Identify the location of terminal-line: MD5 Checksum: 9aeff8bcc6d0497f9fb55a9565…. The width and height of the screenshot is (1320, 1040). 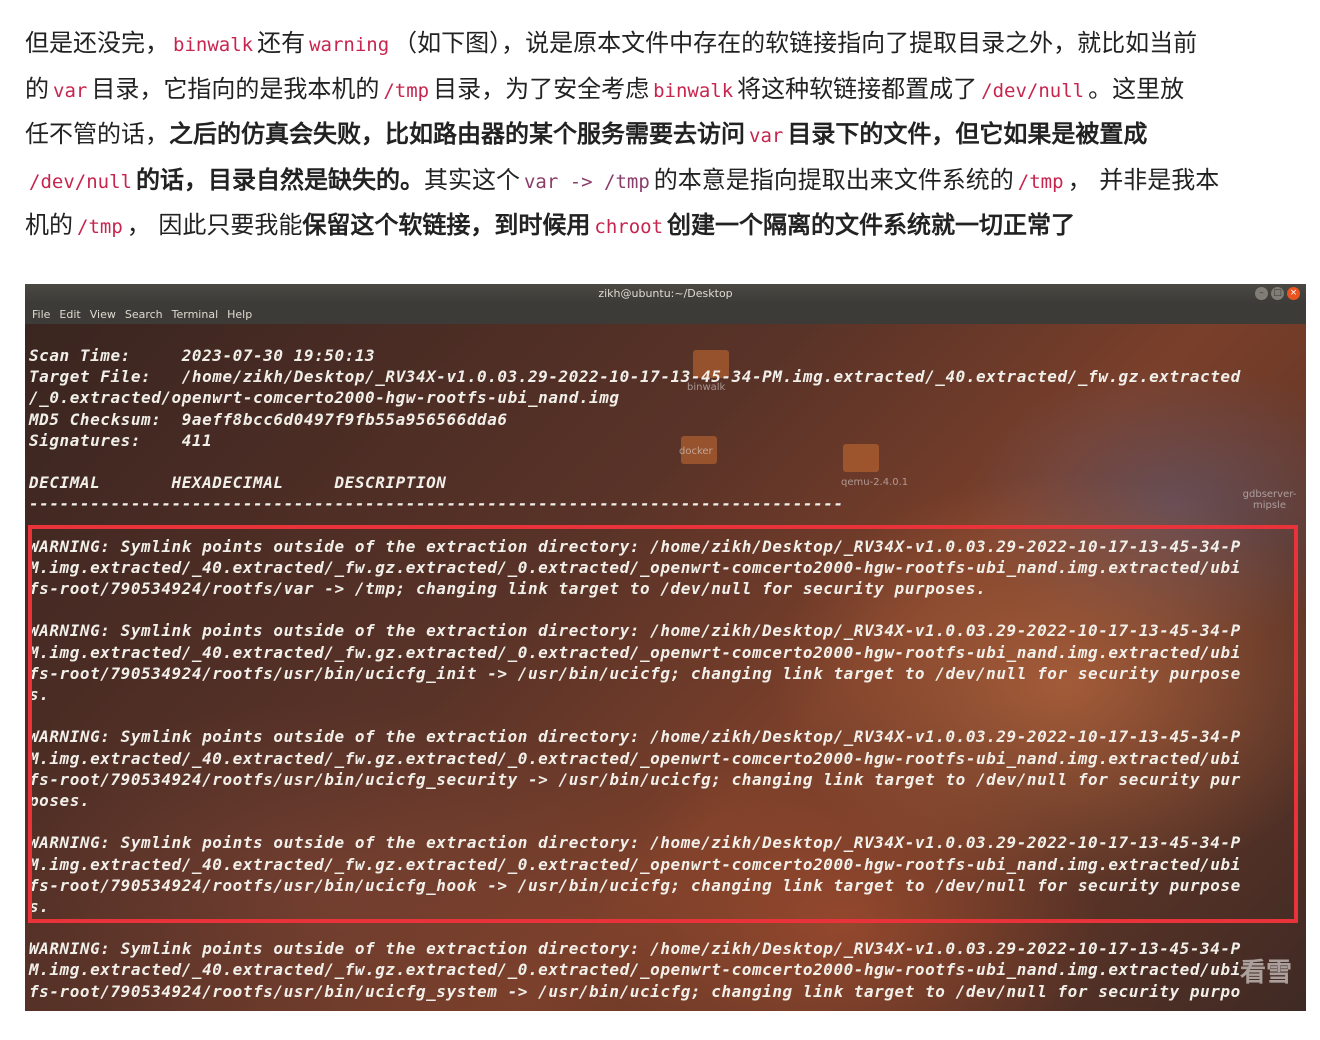
(268, 419).